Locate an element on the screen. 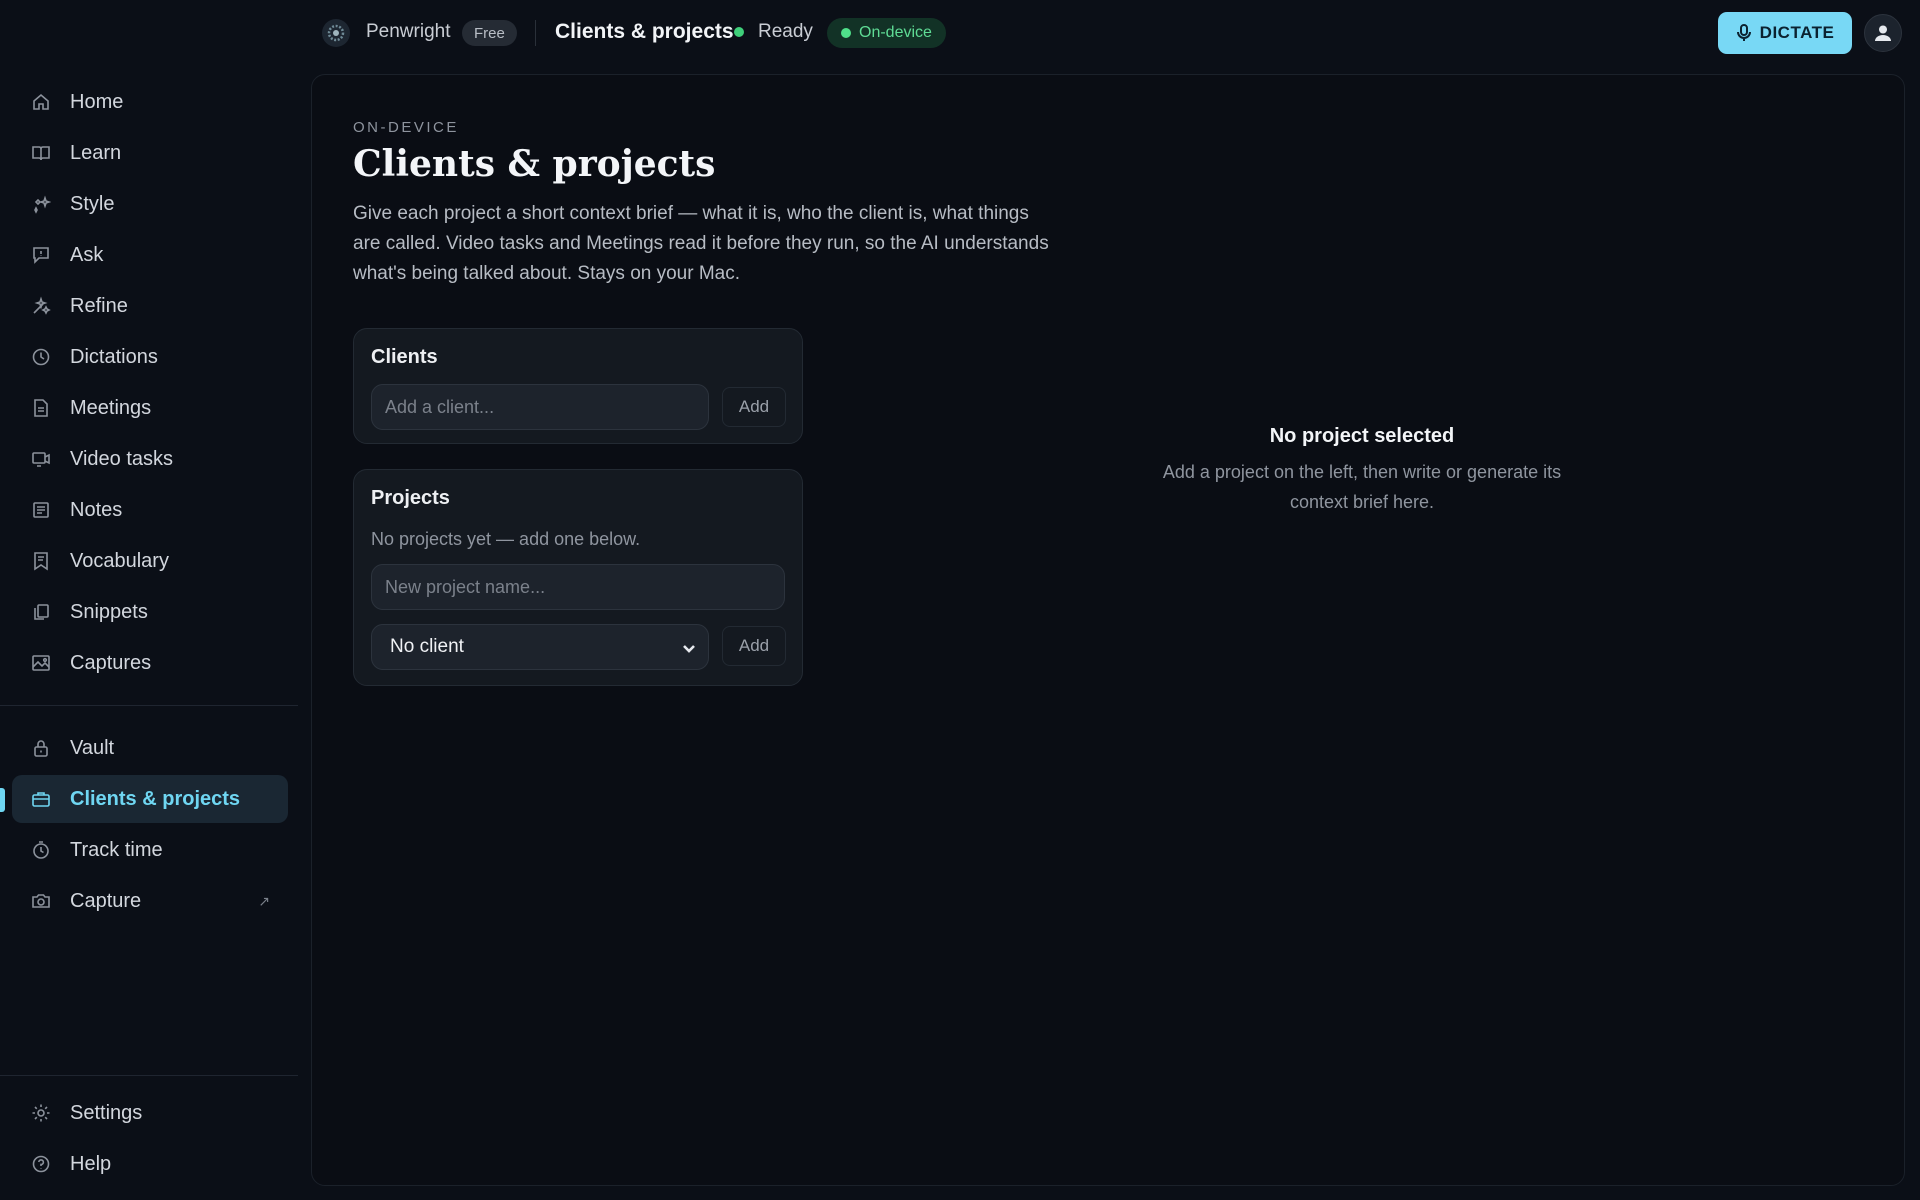  sidebar-item-label: Settings is located at coordinates (106, 1112).